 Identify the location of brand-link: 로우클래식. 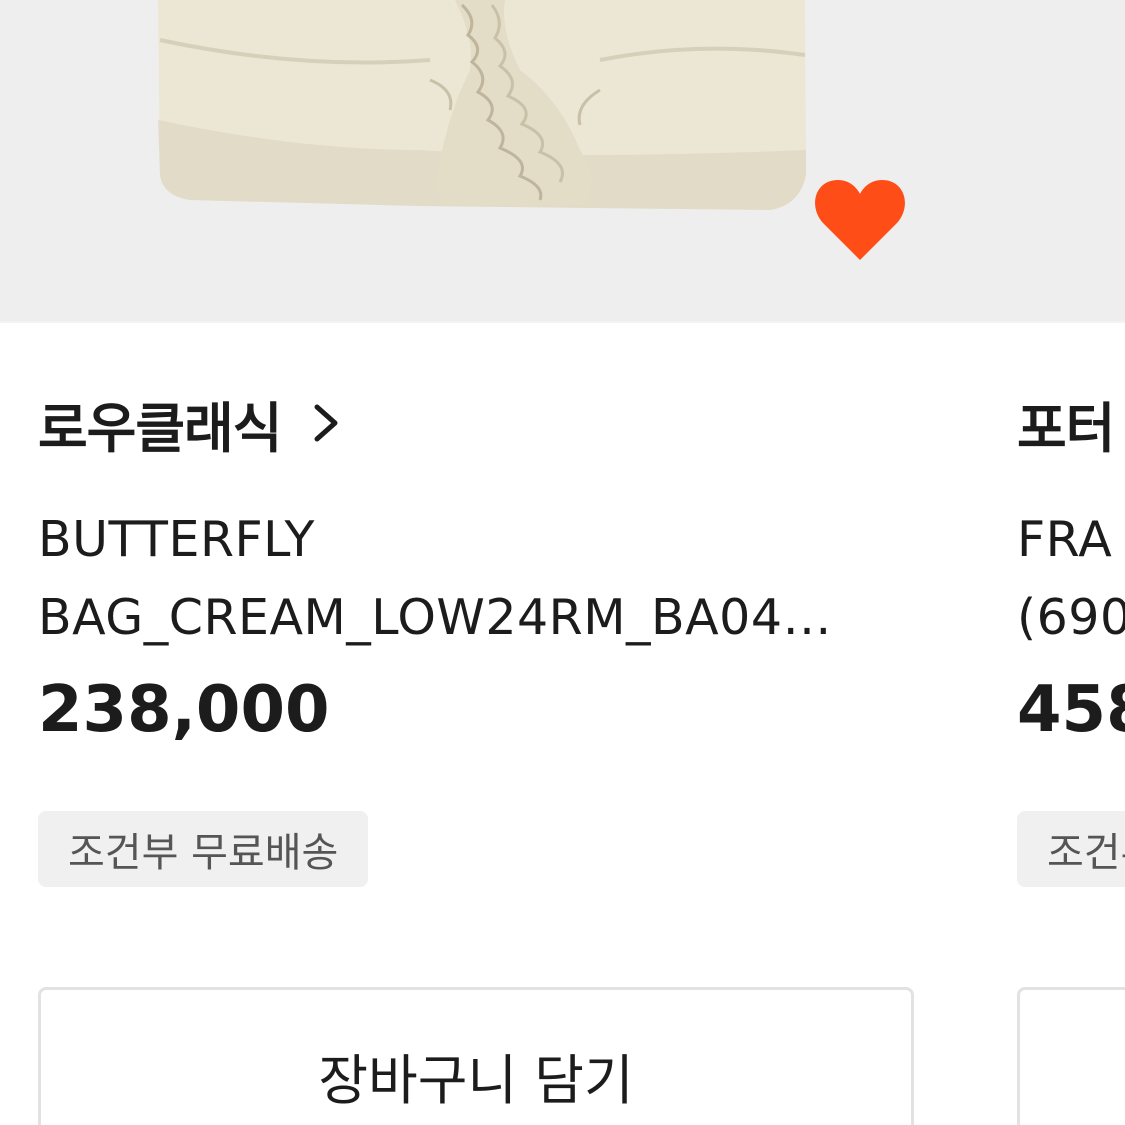
(189, 425).